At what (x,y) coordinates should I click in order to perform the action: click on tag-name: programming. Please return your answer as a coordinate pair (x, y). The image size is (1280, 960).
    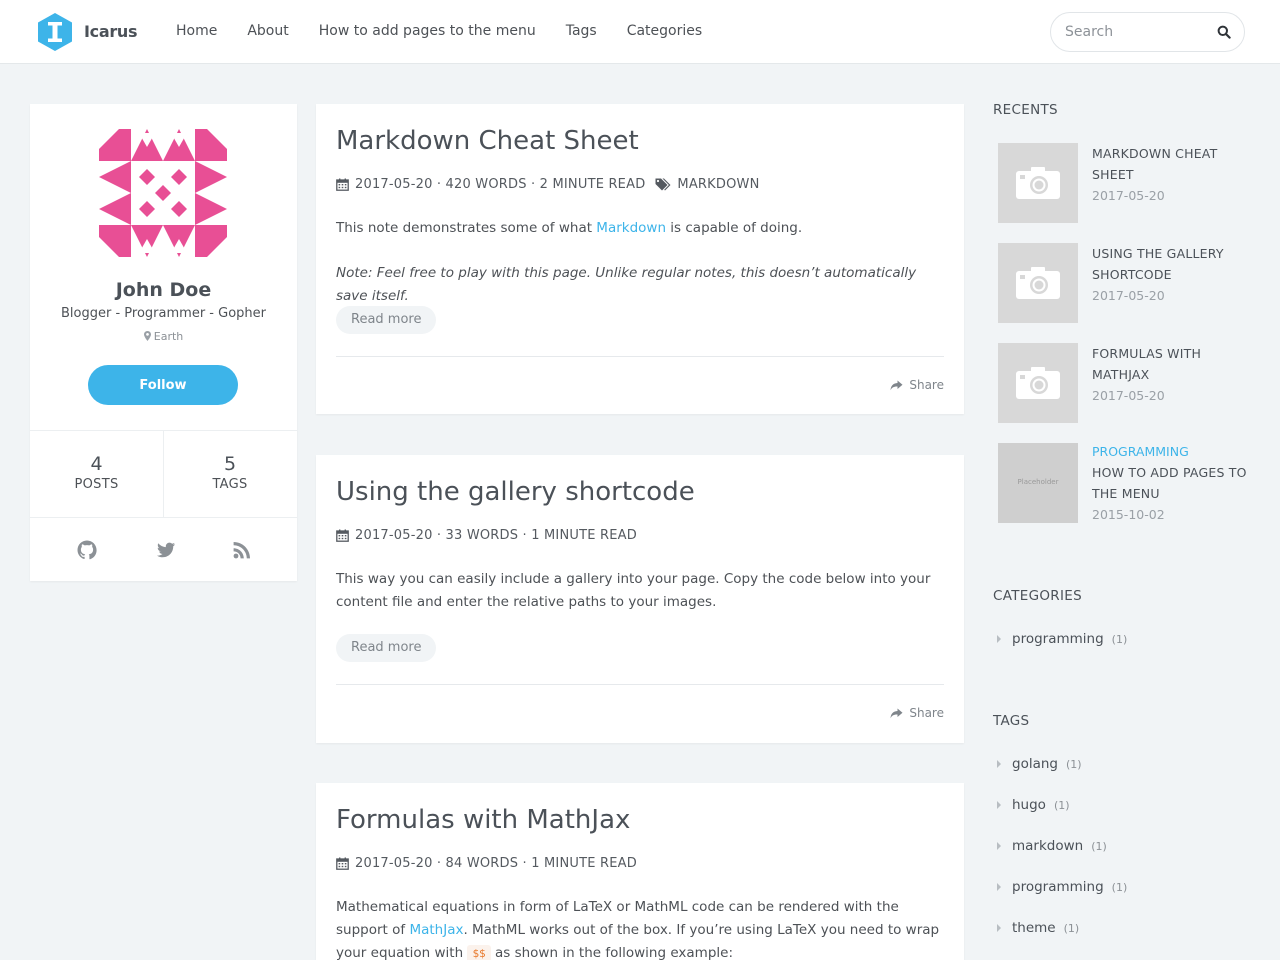
    Looking at the image, I should click on (1058, 887).